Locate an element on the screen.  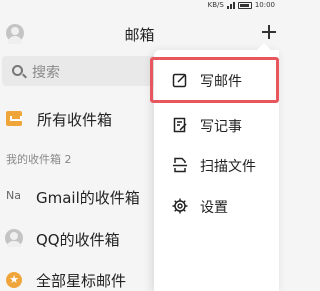
page-title: 邮箱 is located at coordinates (139, 35).